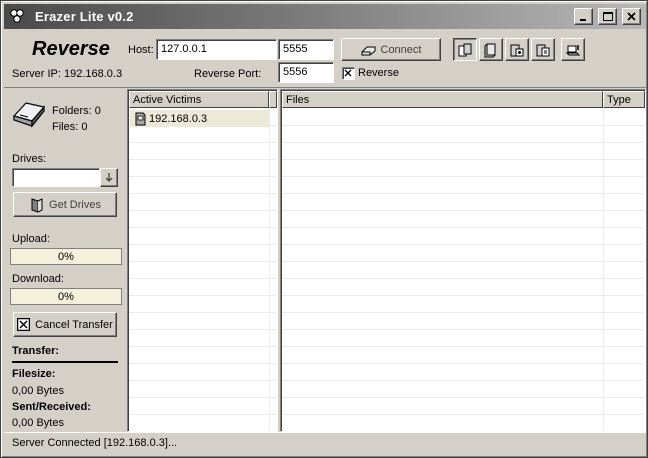 This screenshot has width=648, height=458. I want to click on cancel-box-icon, so click(24, 324).